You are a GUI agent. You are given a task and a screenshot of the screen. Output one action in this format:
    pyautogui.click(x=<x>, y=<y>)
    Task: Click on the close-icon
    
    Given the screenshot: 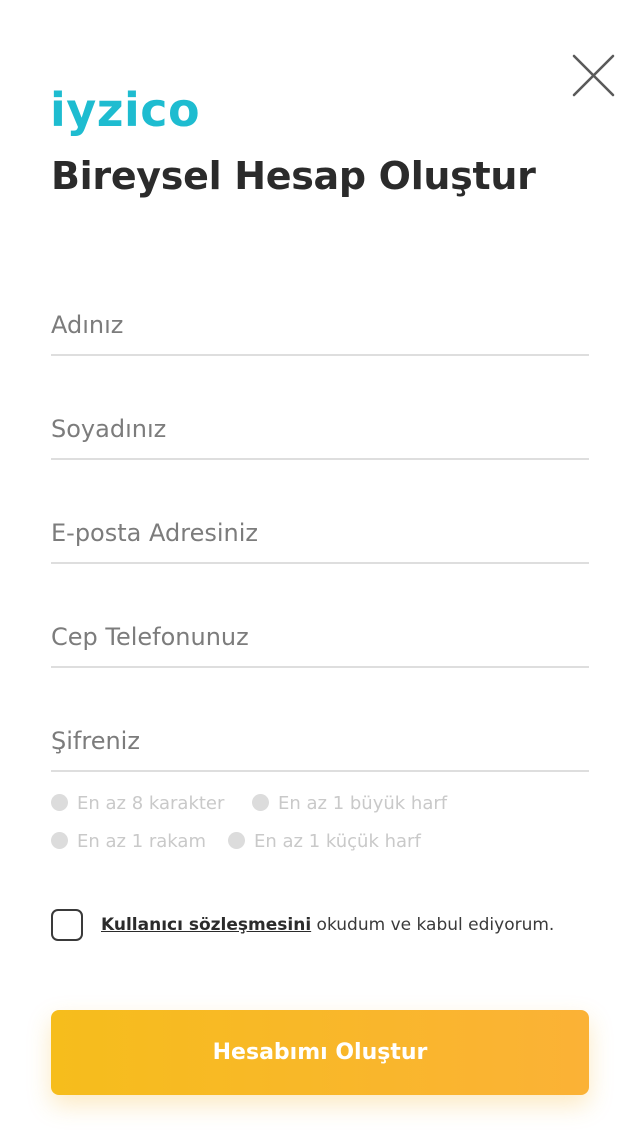 What is the action you would take?
    pyautogui.click(x=593, y=75)
    